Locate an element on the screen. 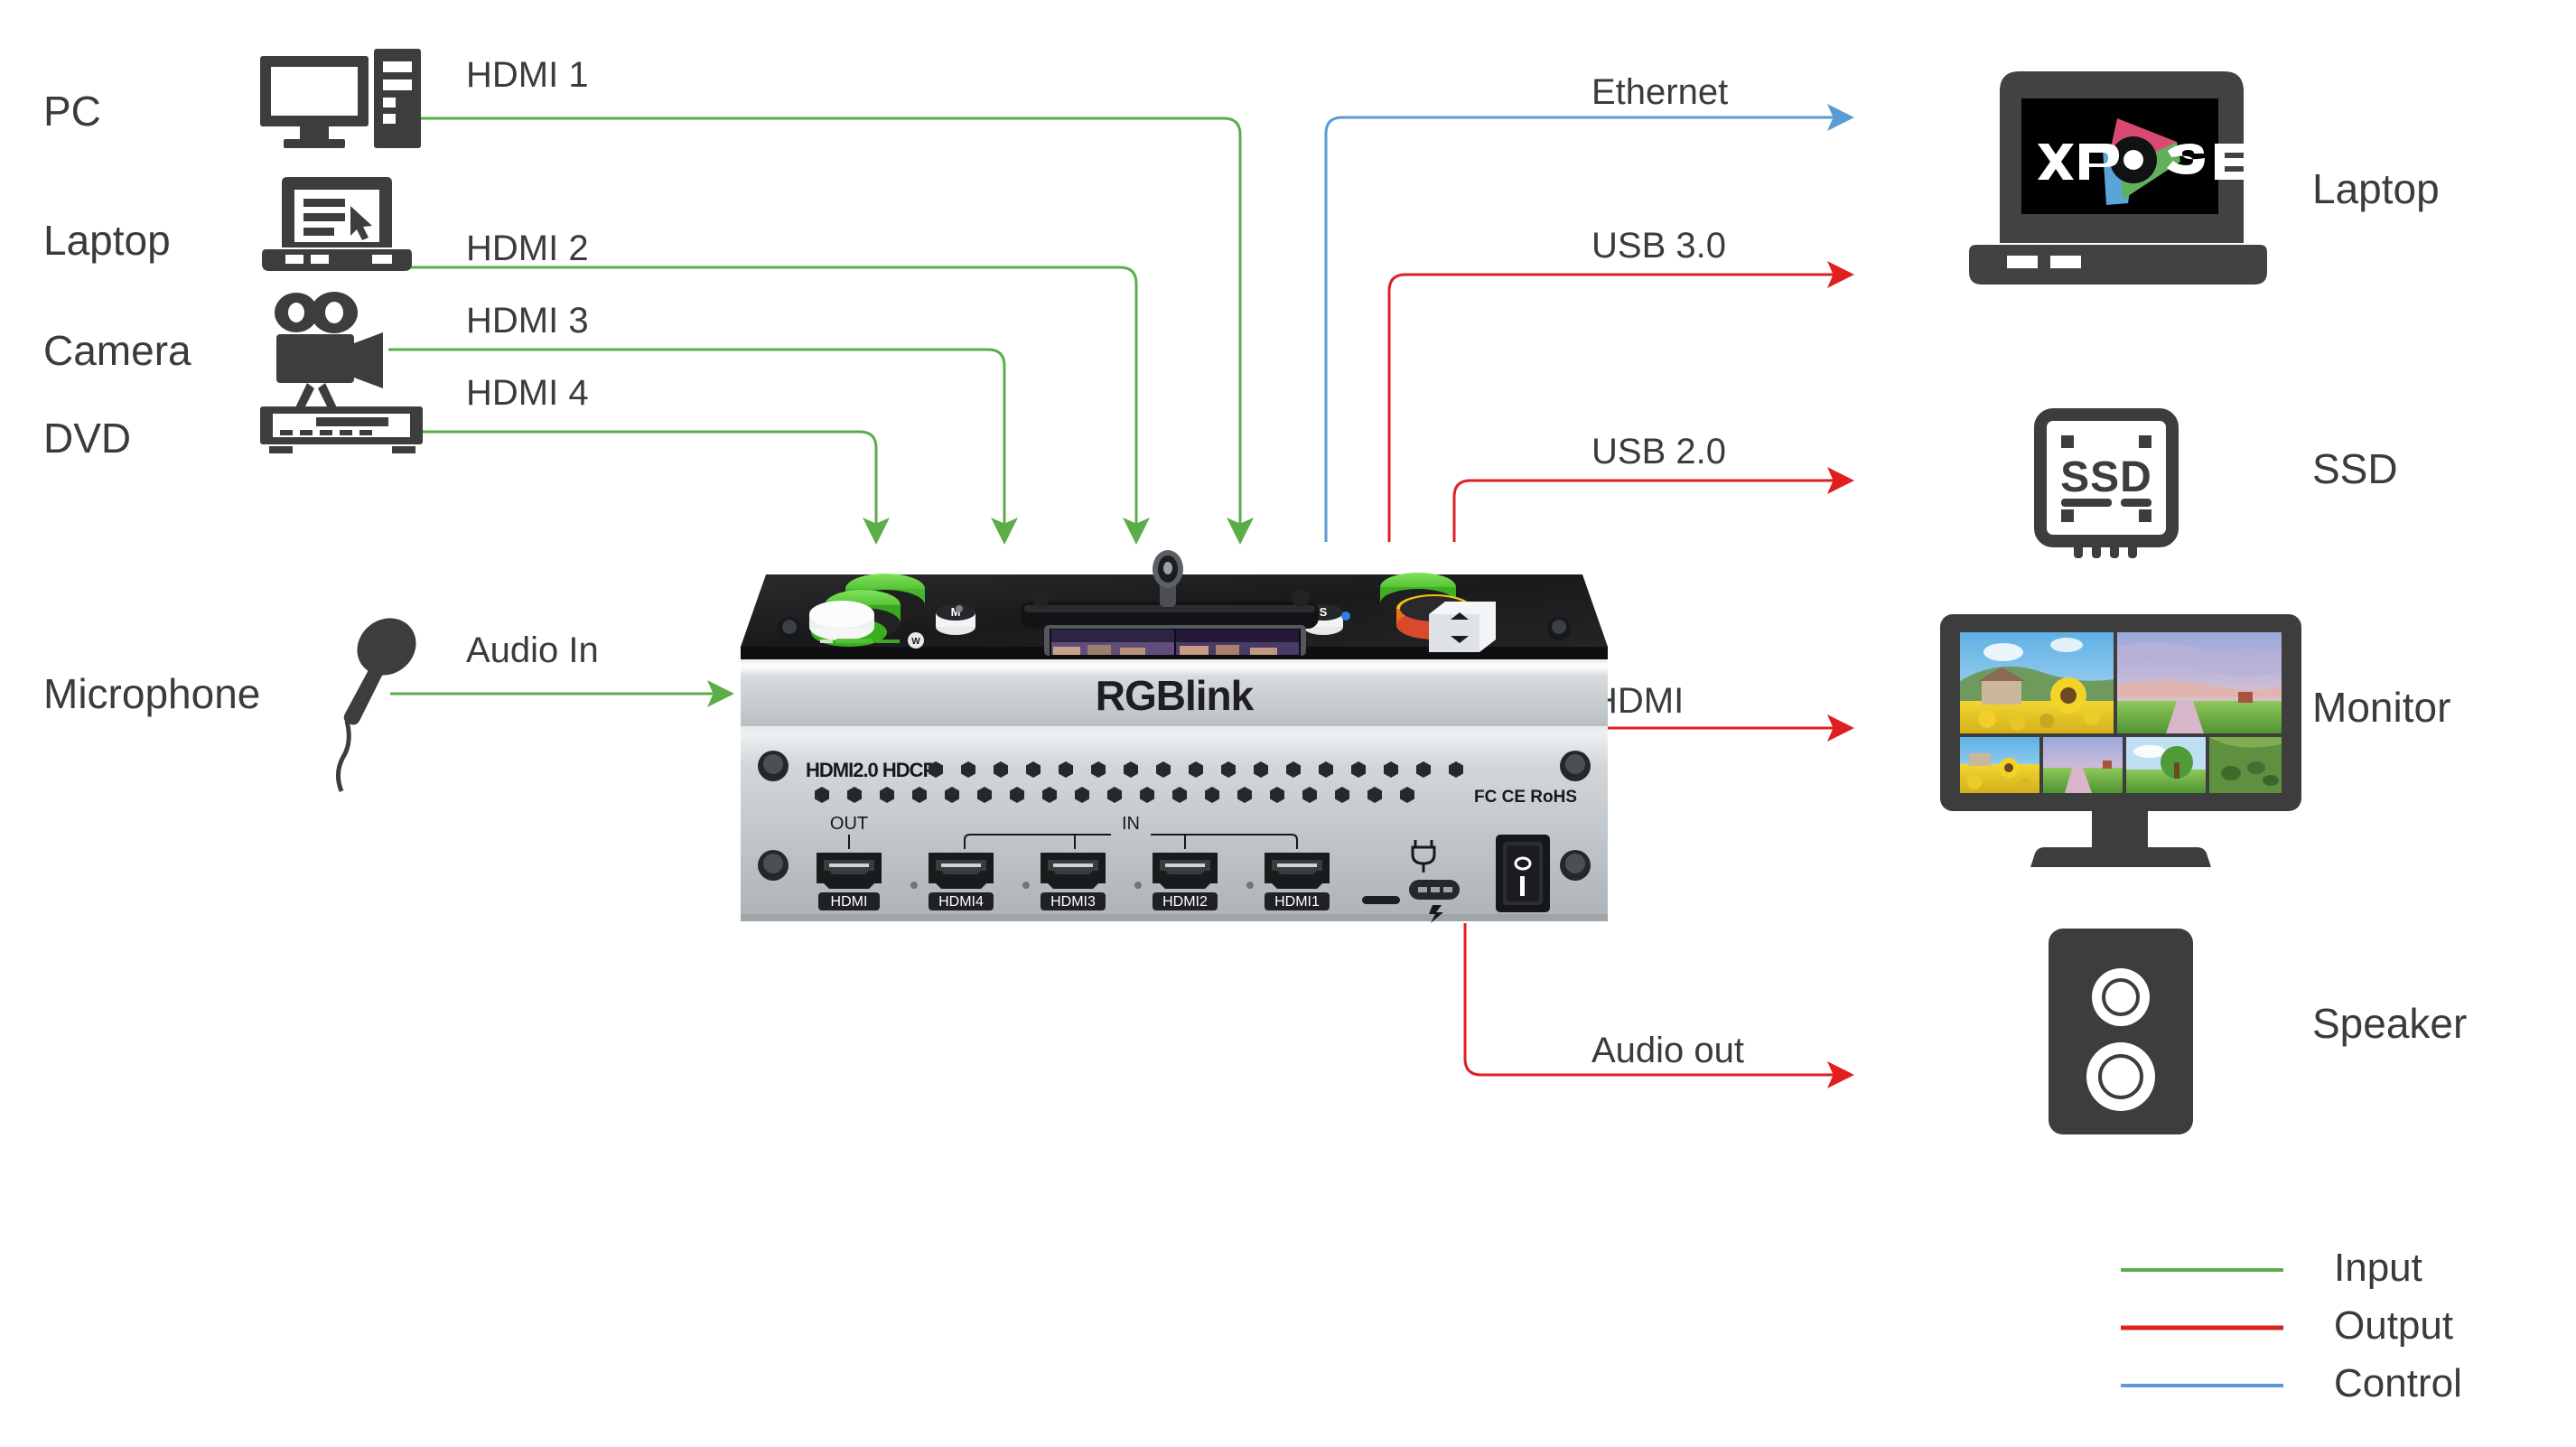 The width and height of the screenshot is (2576, 1447). svg-text: S is located at coordinates (1324, 612).